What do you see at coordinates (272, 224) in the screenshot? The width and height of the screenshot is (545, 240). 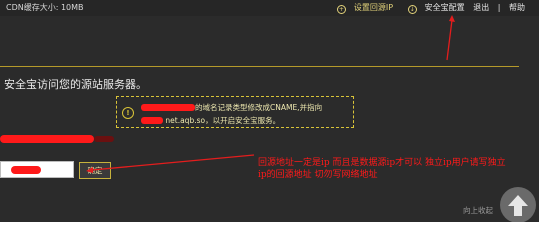 I see `bottom-edge` at bounding box center [272, 224].